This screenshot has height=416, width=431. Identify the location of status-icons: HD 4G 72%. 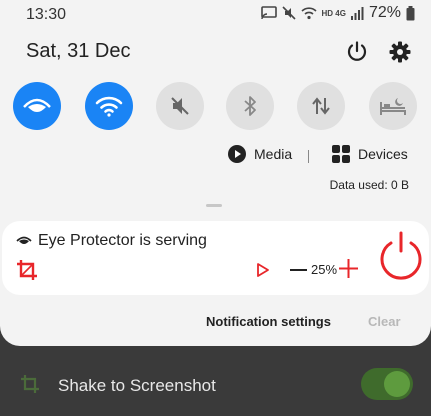
(337, 13).